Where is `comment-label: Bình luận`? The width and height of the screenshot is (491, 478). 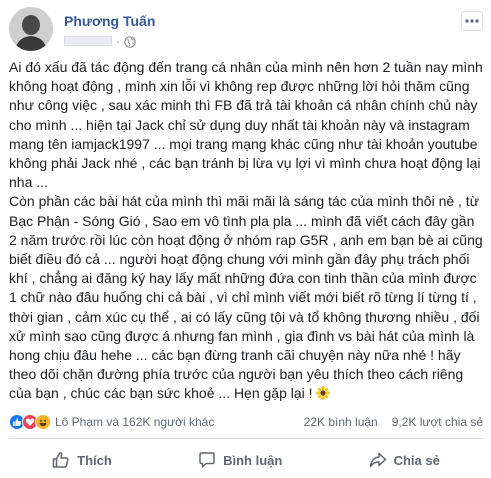
comment-label: Bình luận is located at coordinates (253, 460).